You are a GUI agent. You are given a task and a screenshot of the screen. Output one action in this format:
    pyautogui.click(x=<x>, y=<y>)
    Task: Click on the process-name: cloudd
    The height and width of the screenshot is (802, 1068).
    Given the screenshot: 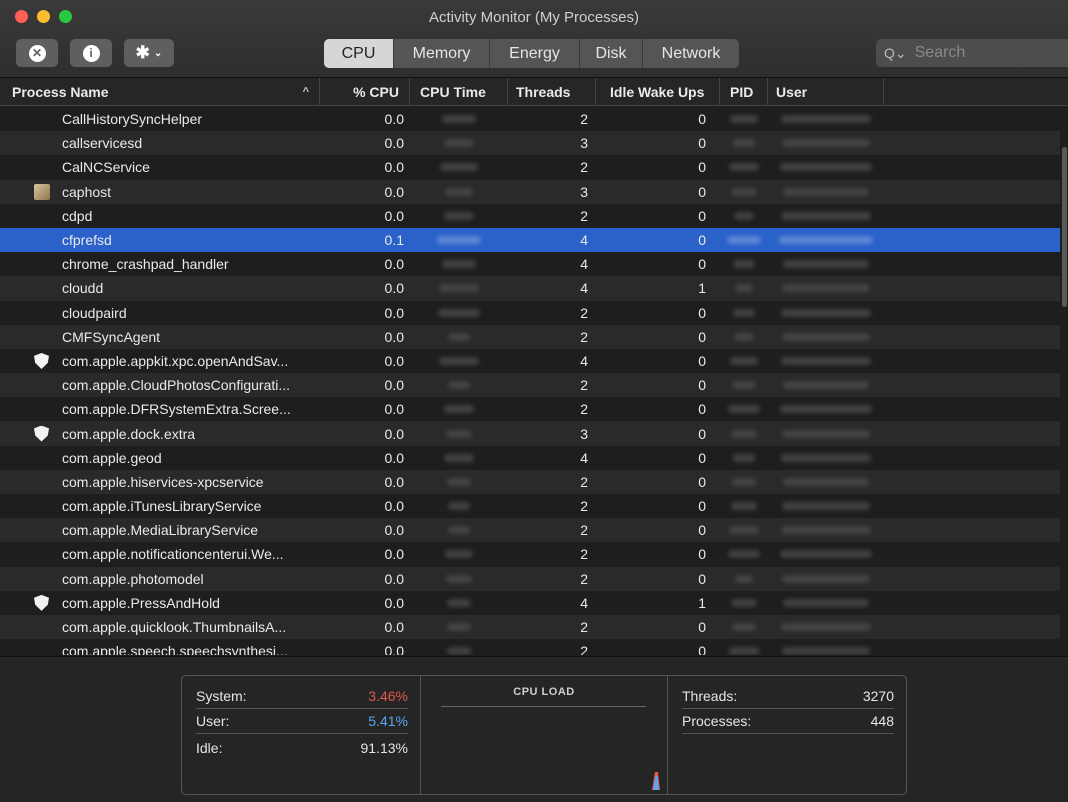 What is the action you would take?
    pyautogui.click(x=83, y=288)
    